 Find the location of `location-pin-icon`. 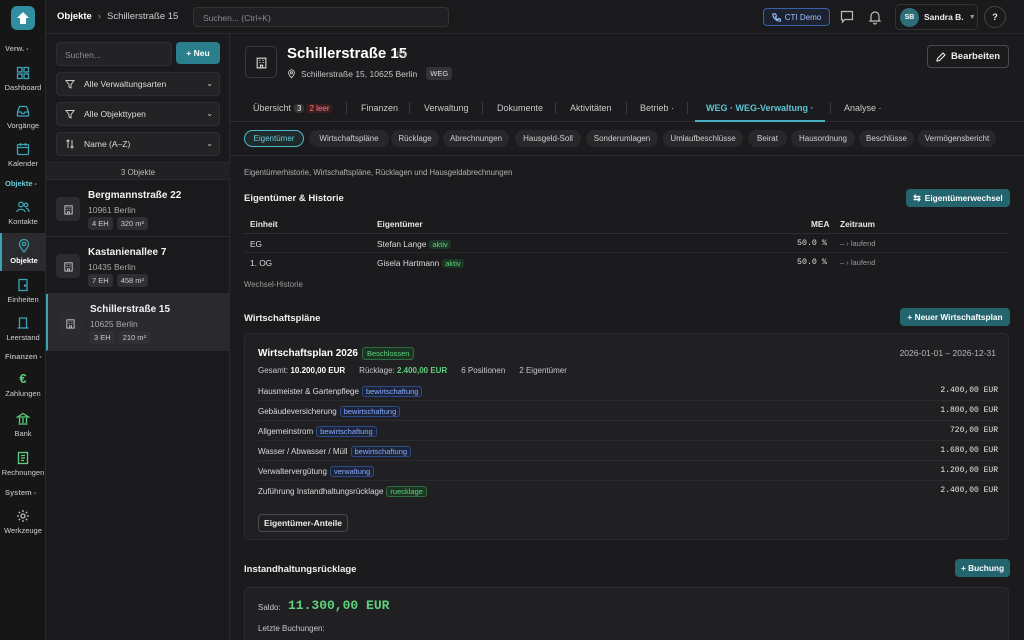

location-pin-icon is located at coordinates (24, 246).